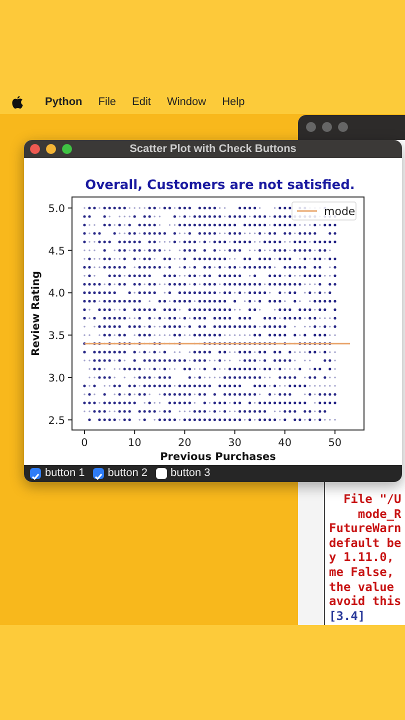 The image size is (405, 720). I want to click on terminal-line: [3.4], so click(347, 616).